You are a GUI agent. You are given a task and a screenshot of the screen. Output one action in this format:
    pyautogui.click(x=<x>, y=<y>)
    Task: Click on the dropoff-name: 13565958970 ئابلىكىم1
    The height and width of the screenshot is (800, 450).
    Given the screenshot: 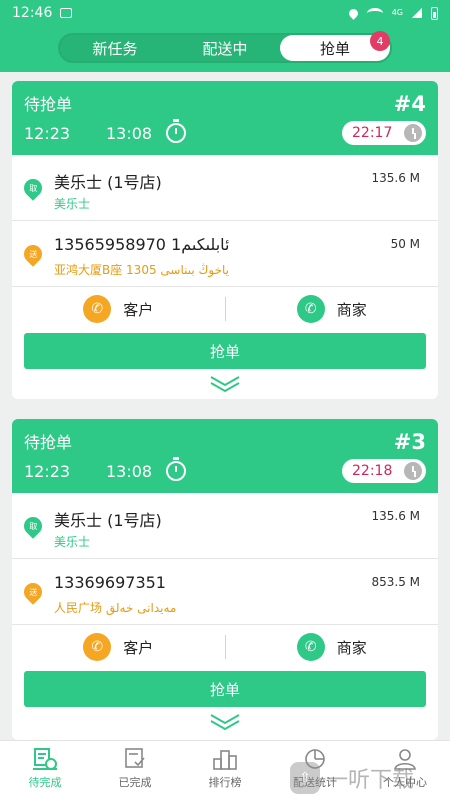 What is the action you would take?
    pyautogui.click(x=142, y=244)
    